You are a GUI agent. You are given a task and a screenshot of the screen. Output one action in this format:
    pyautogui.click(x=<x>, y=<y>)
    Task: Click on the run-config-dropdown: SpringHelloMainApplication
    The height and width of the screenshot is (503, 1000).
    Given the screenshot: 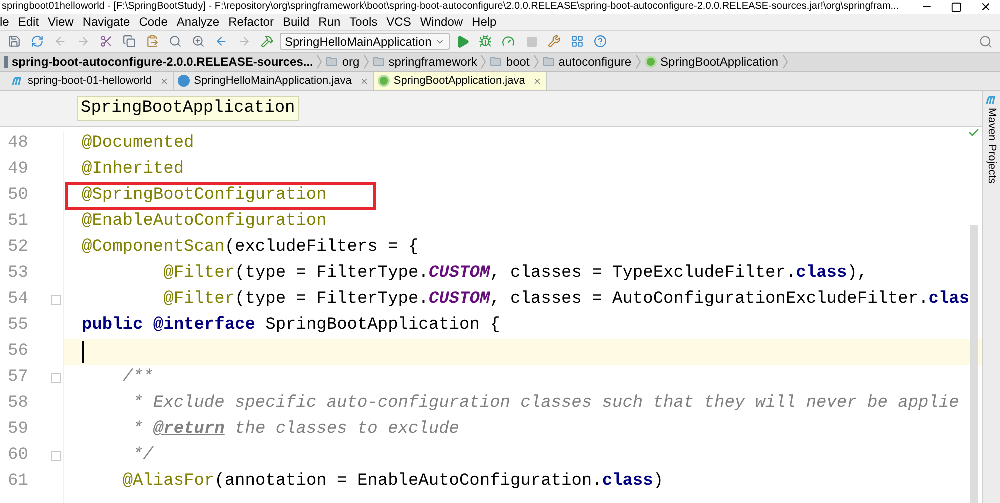 What is the action you would take?
    pyautogui.click(x=365, y=41)
    